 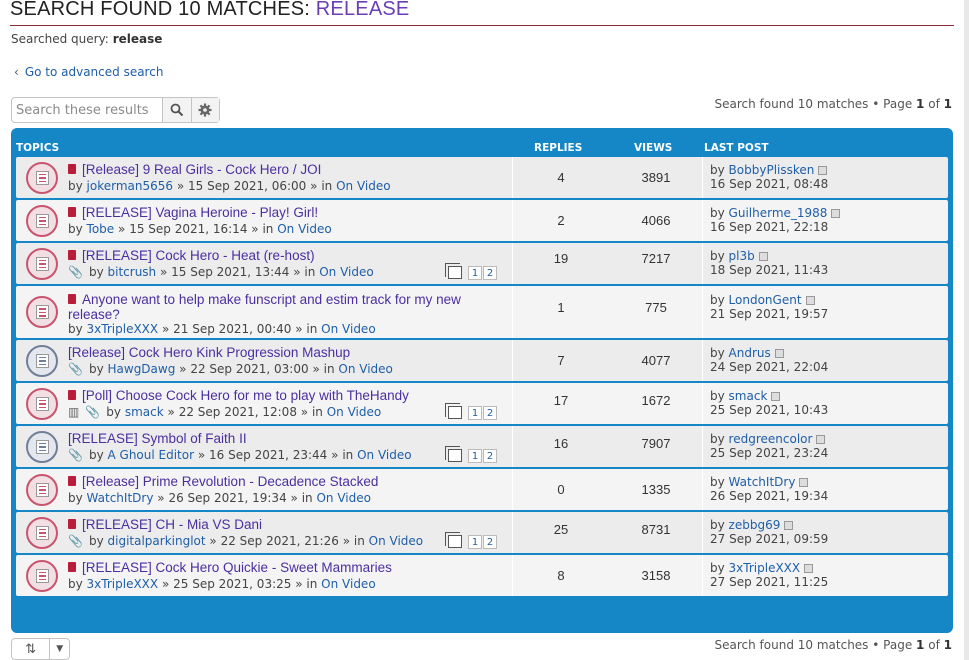 I want to click on topic-title-link: [RELEASE] CH - Mia VS Dani, so click(x=172, y=524).